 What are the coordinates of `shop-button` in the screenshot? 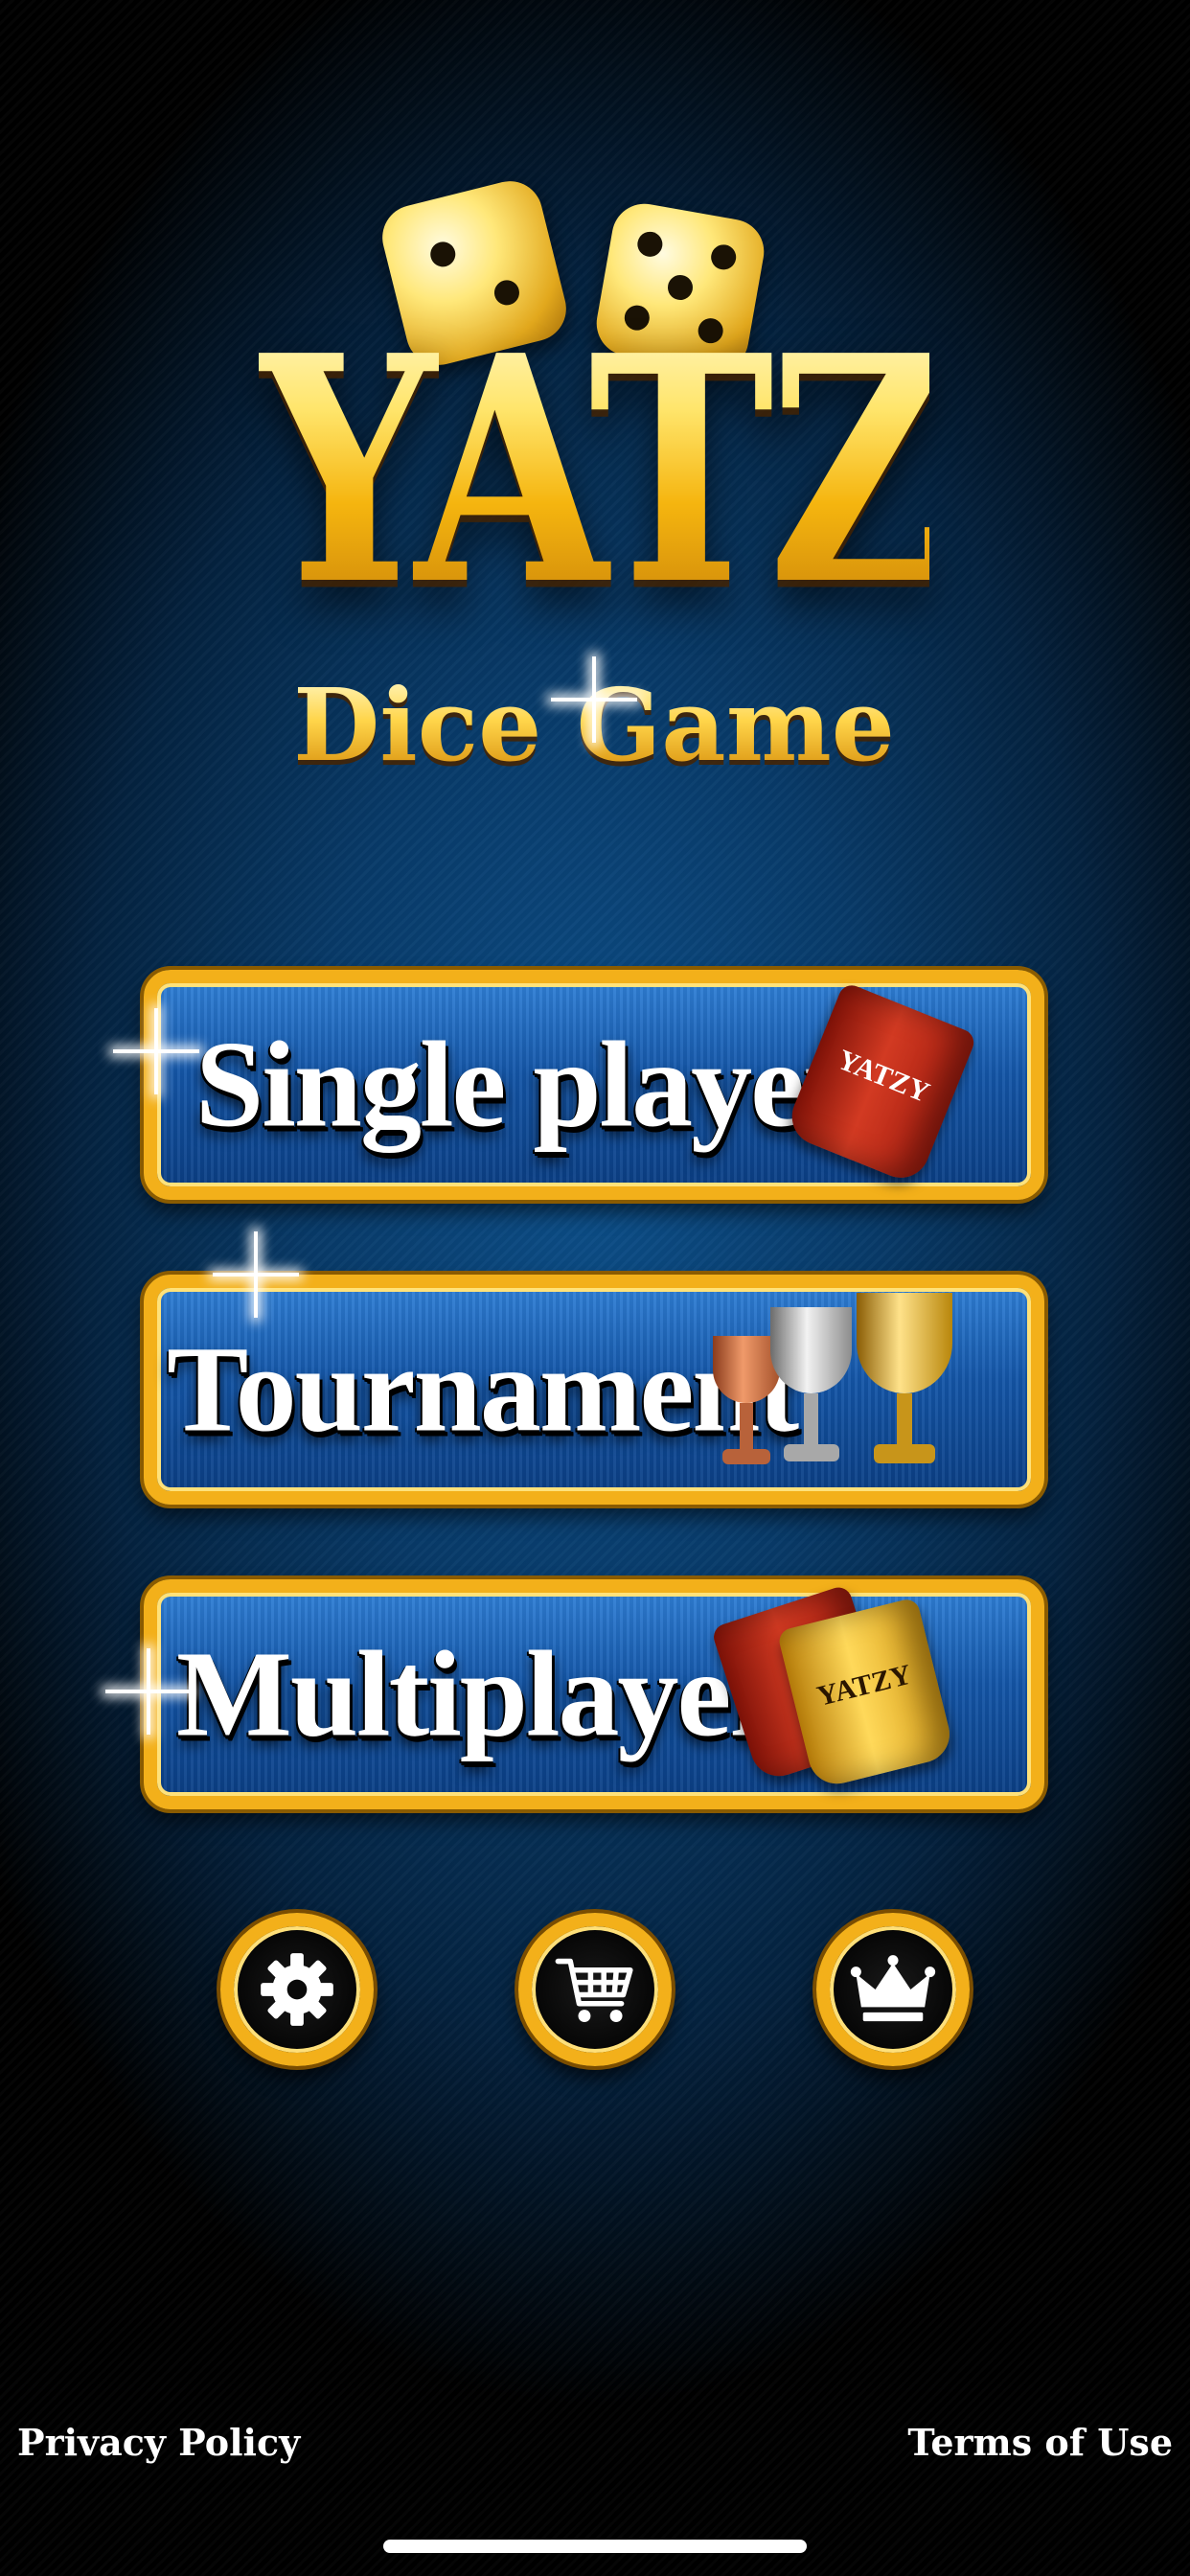 It's located at (595, 1989).